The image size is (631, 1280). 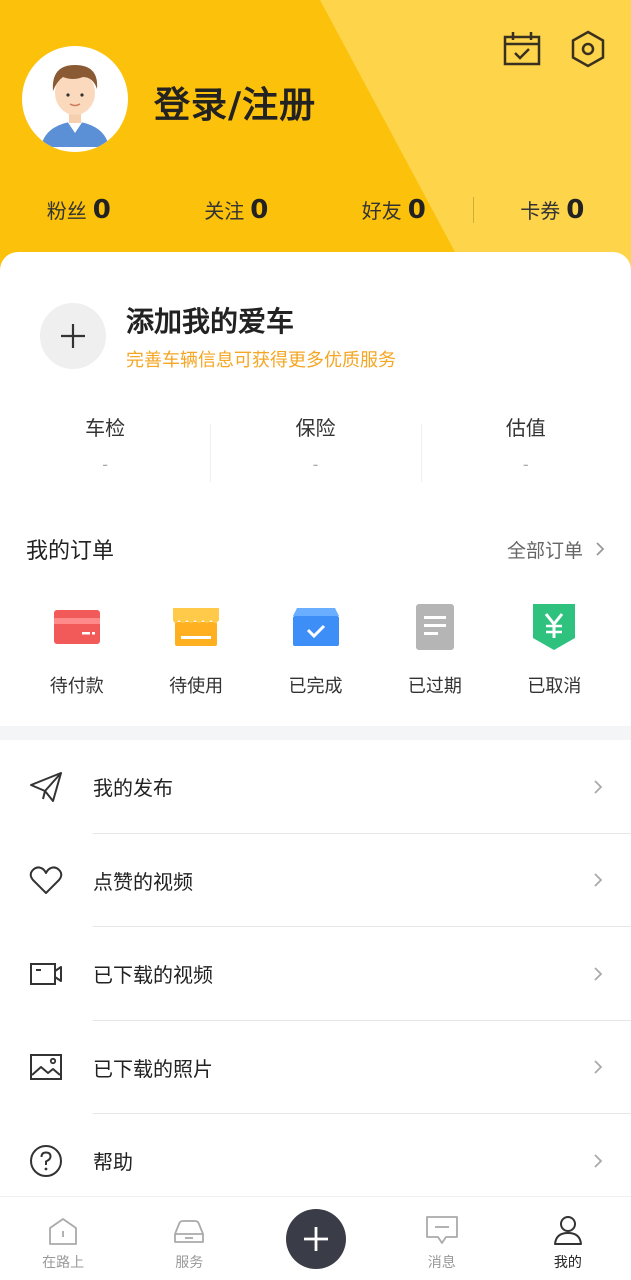 What do you see at coordinates (224, 211) in the screenshot?
I see `stat-label: 关注` at bounding box center [224, 211].